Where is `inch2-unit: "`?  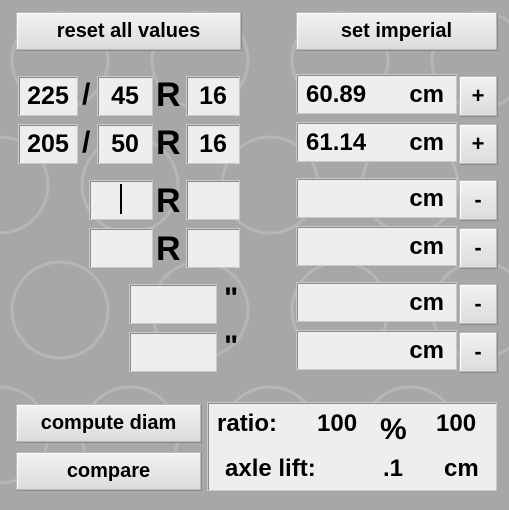 inch2-unit: " is located at coordinates (231, 346).